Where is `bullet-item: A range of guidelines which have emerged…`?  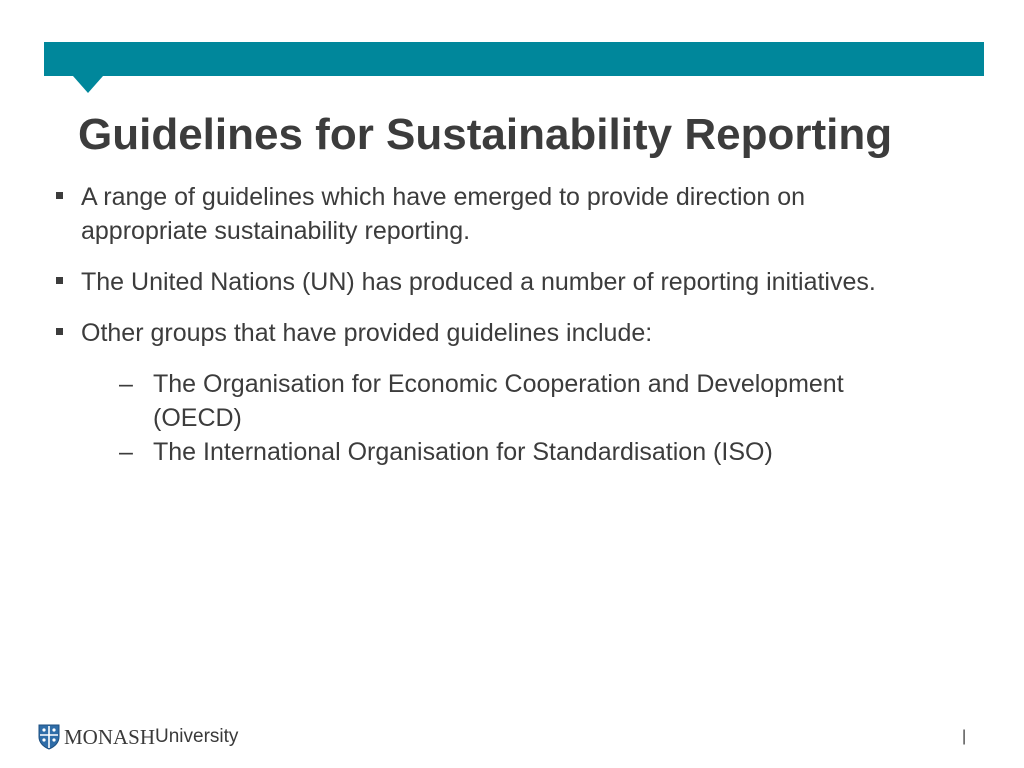 bullet-item: A range of guidelines which have emerged… is located at coordinates (496, 214).